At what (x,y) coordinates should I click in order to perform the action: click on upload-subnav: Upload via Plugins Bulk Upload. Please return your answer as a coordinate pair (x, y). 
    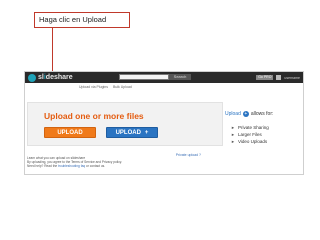
    Looking at the image, I should click on (105, 87).